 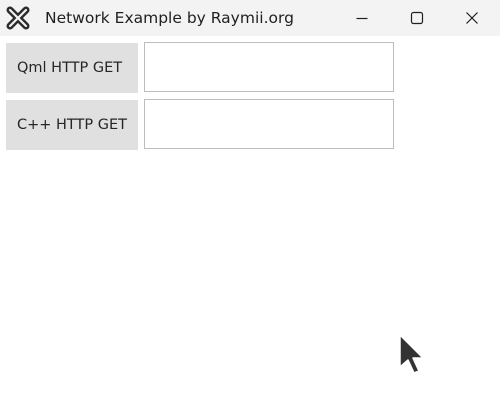 I want to click on minimize-button, so click(x=362, y=18).